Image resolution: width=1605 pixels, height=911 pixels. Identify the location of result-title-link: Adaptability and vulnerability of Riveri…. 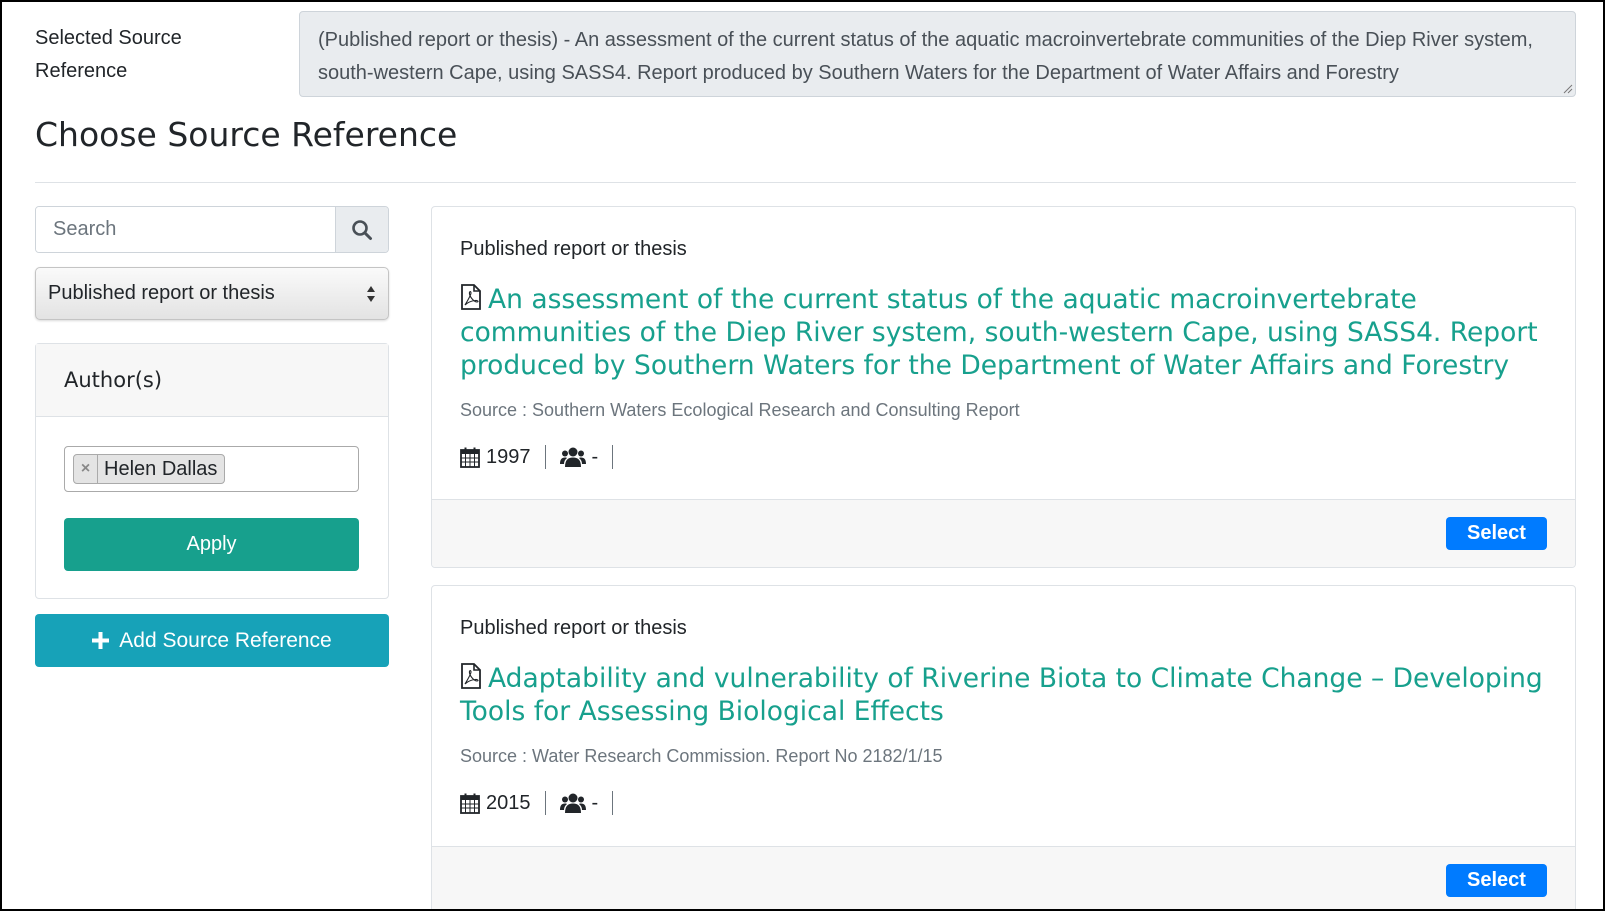
(1003, 695).